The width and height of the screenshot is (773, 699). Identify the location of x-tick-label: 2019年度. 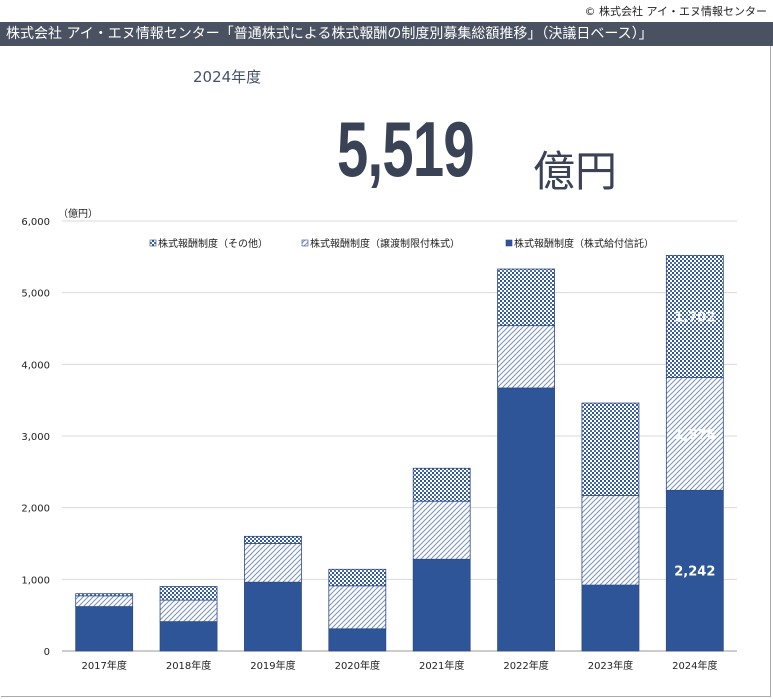
(272, 665).